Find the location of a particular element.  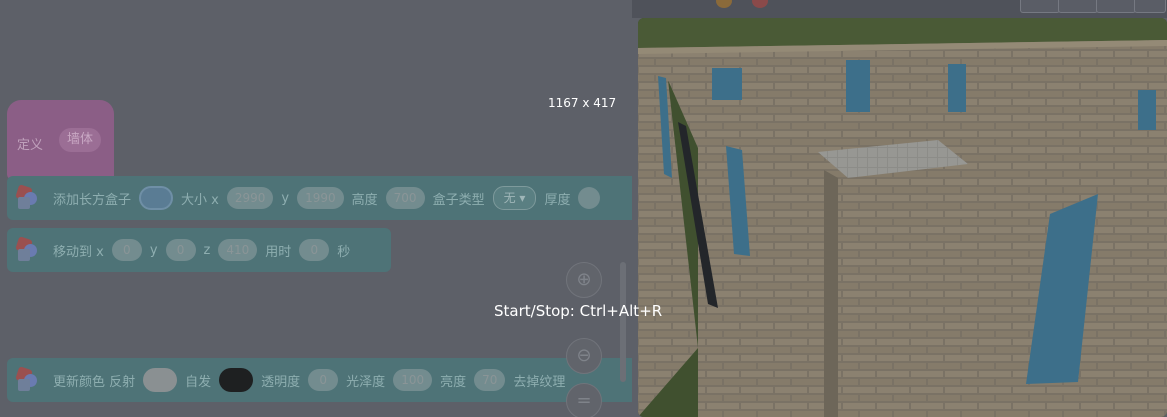

zoom-in-icon: ⊕ is located at coordinates (584, 279).